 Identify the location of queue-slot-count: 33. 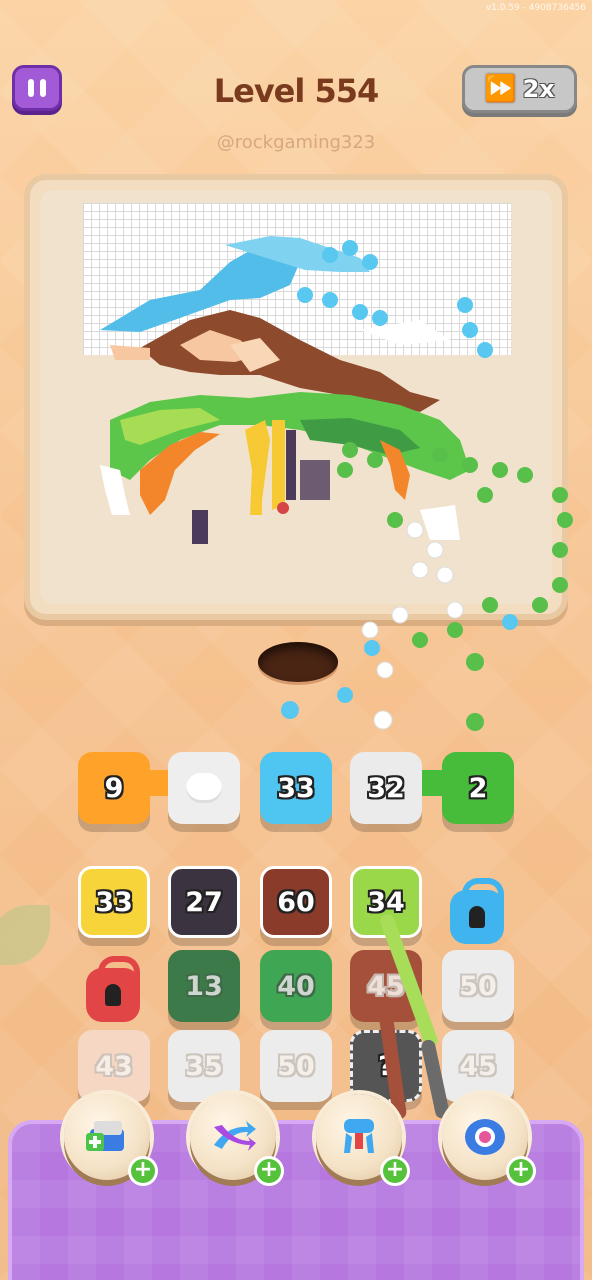
(296, 788).